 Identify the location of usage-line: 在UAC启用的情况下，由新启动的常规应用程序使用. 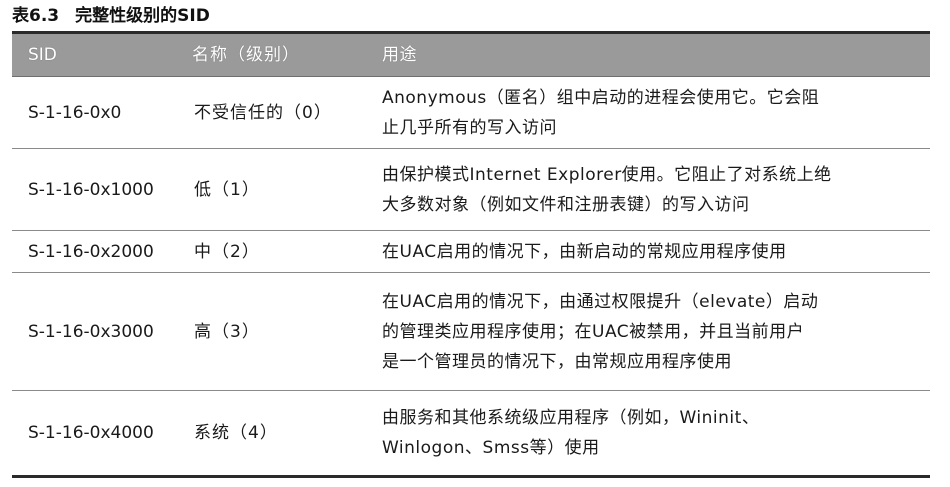
(584, 251).